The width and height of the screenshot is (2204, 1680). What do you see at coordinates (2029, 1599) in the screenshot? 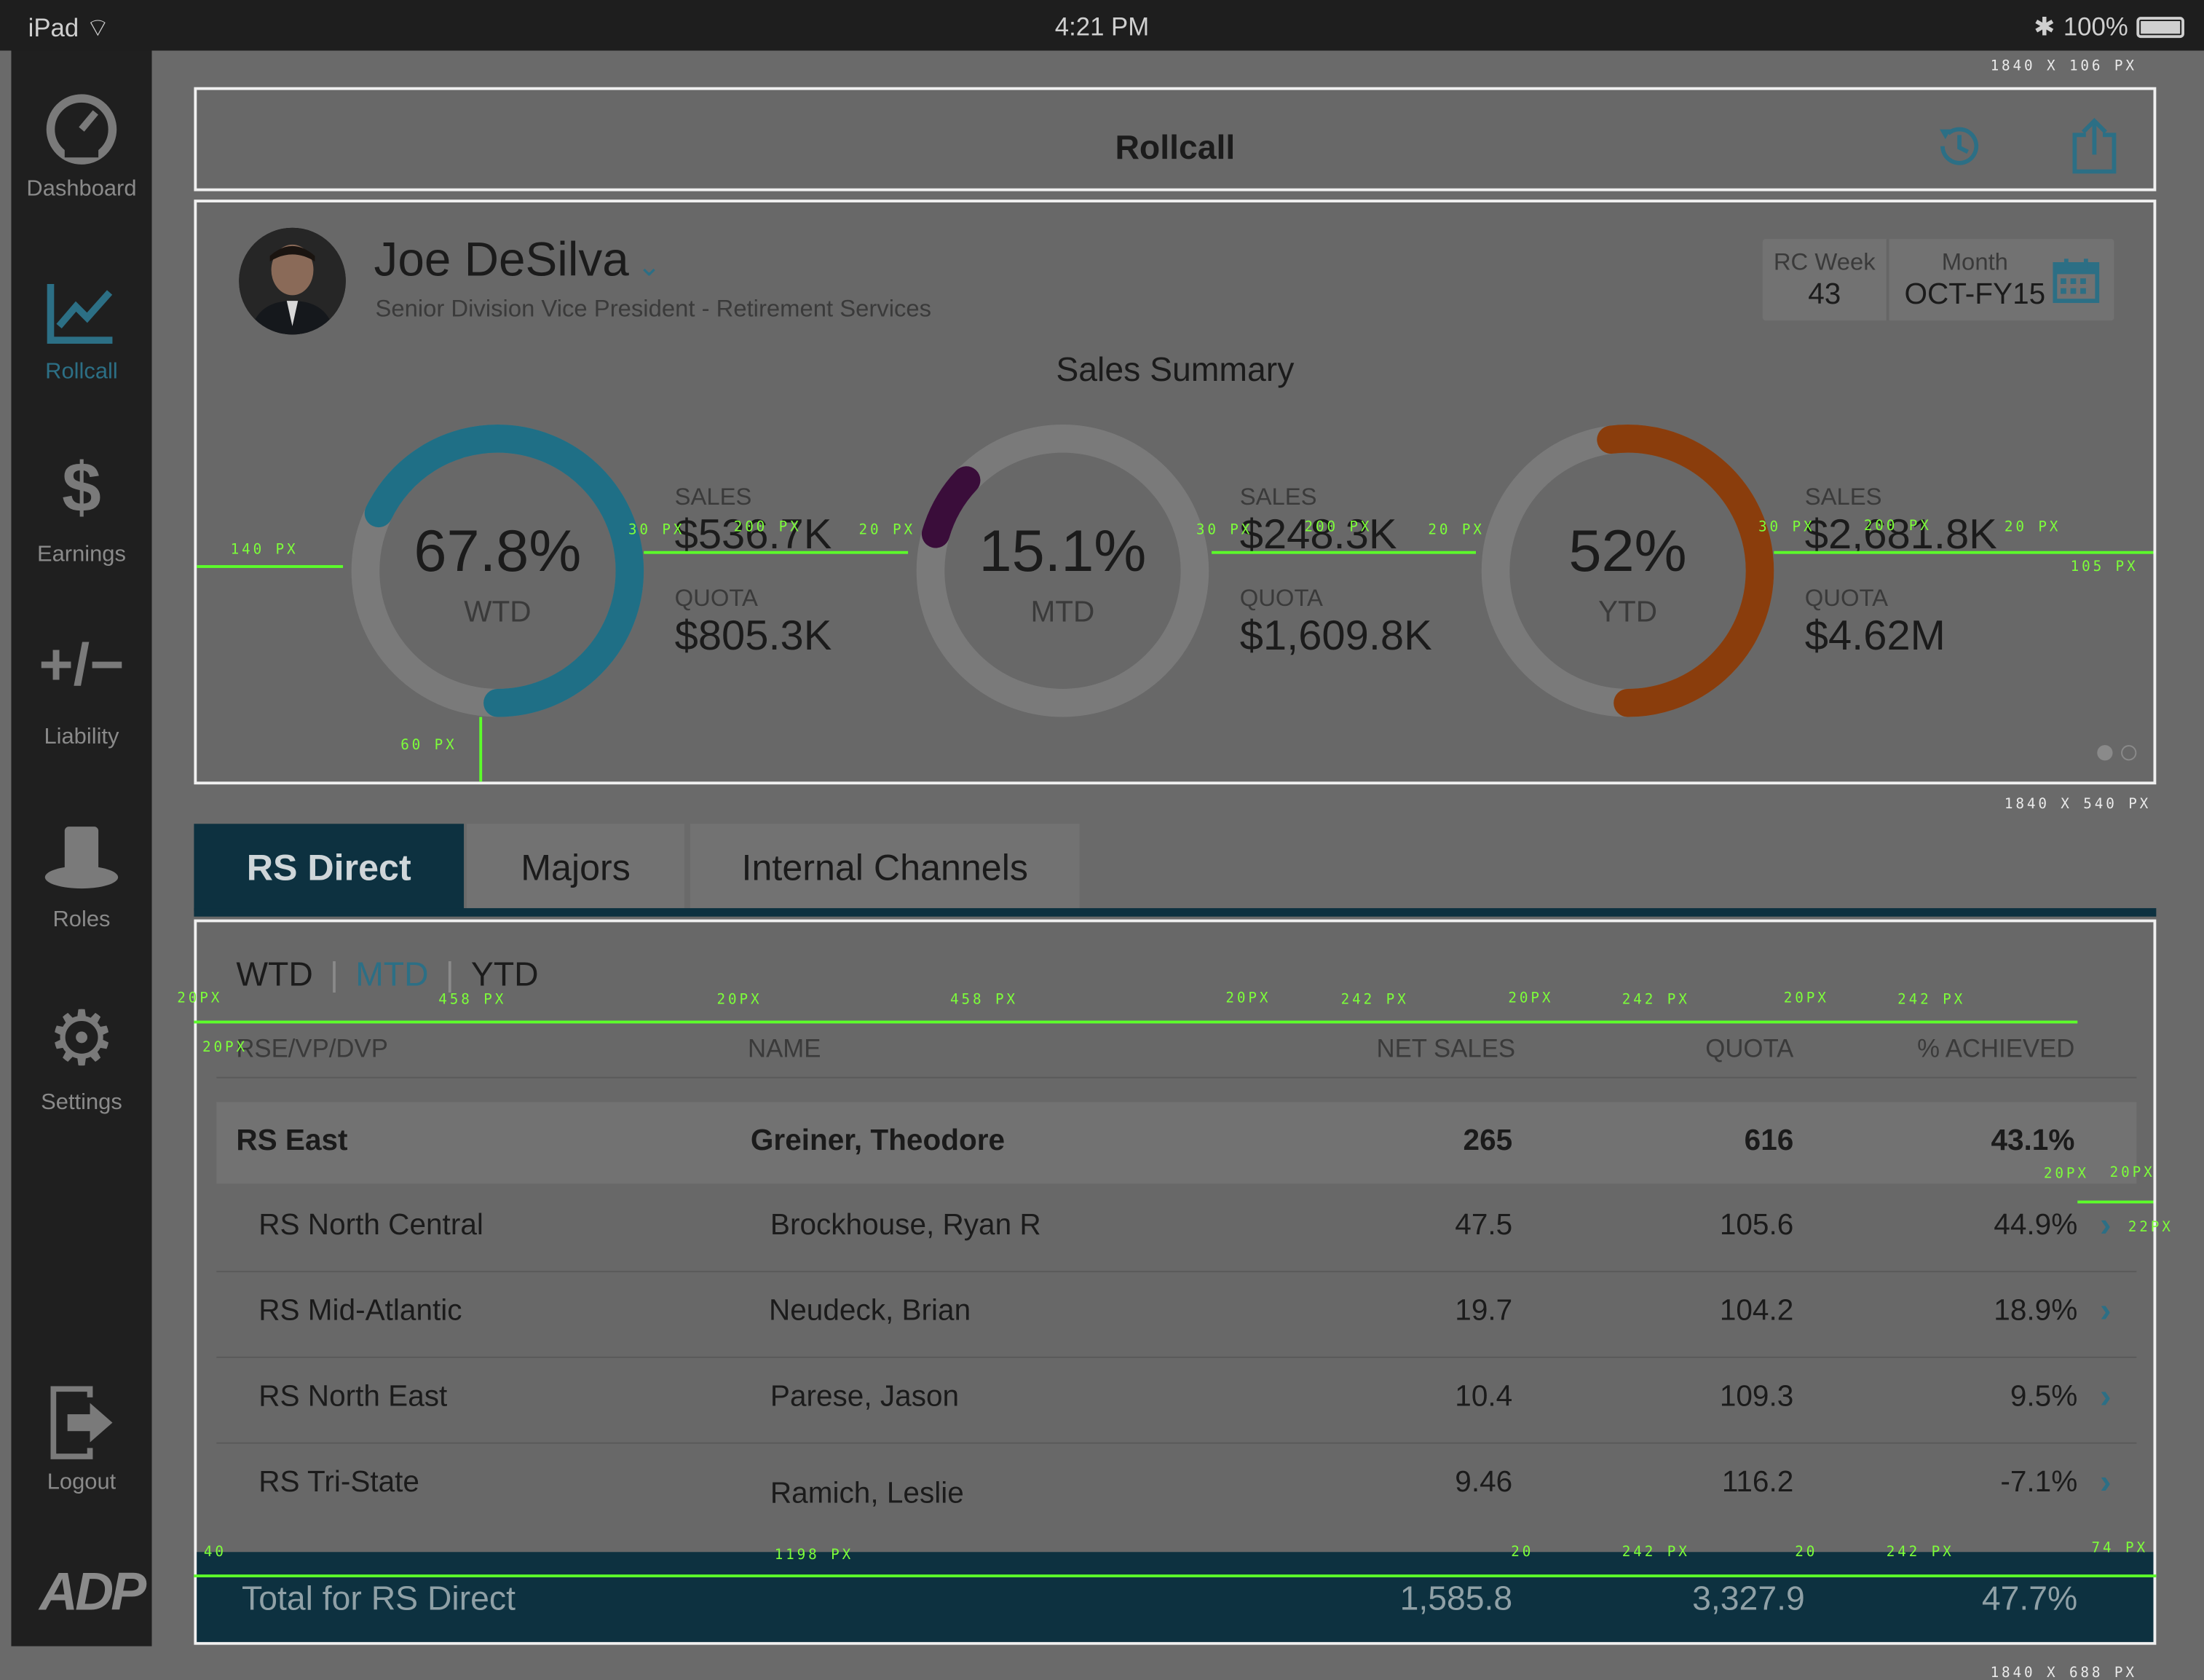
I see `total-achieved: 47.7%` at bounding box center [2029, 1599].